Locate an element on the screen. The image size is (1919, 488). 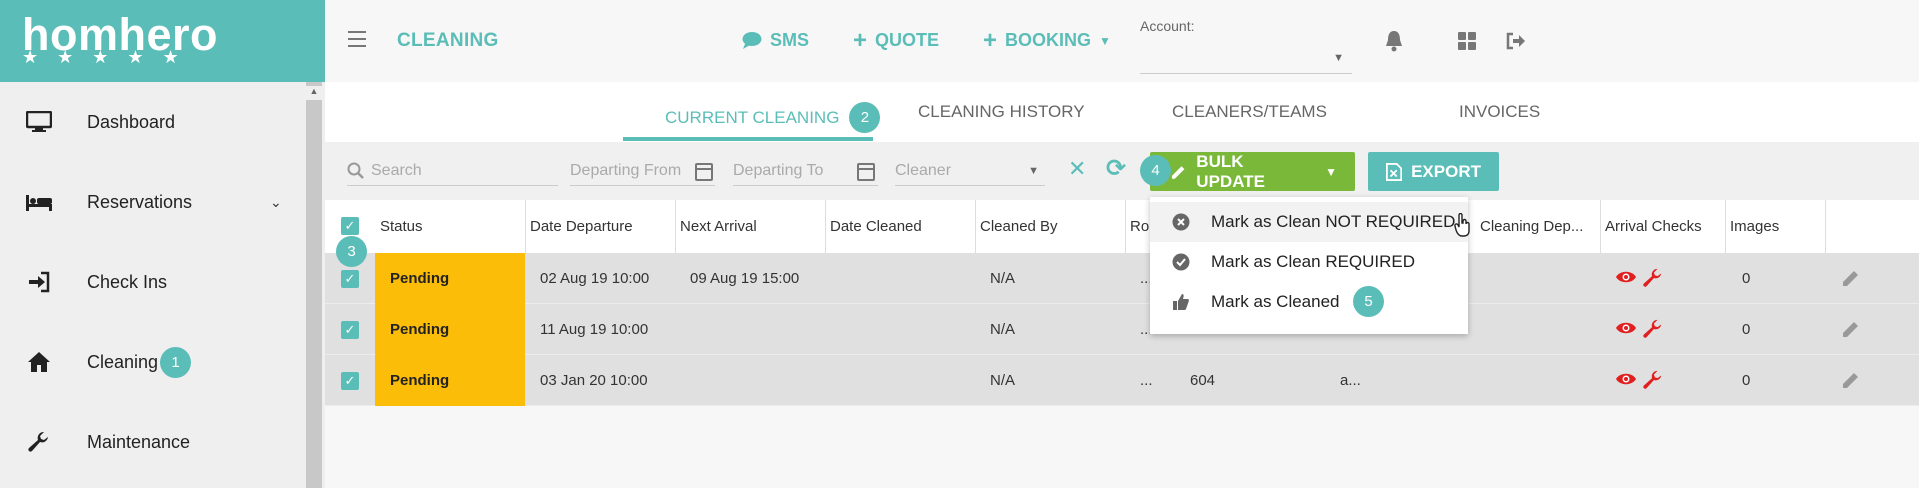
bed-icon is located at coordinates (39, 202).